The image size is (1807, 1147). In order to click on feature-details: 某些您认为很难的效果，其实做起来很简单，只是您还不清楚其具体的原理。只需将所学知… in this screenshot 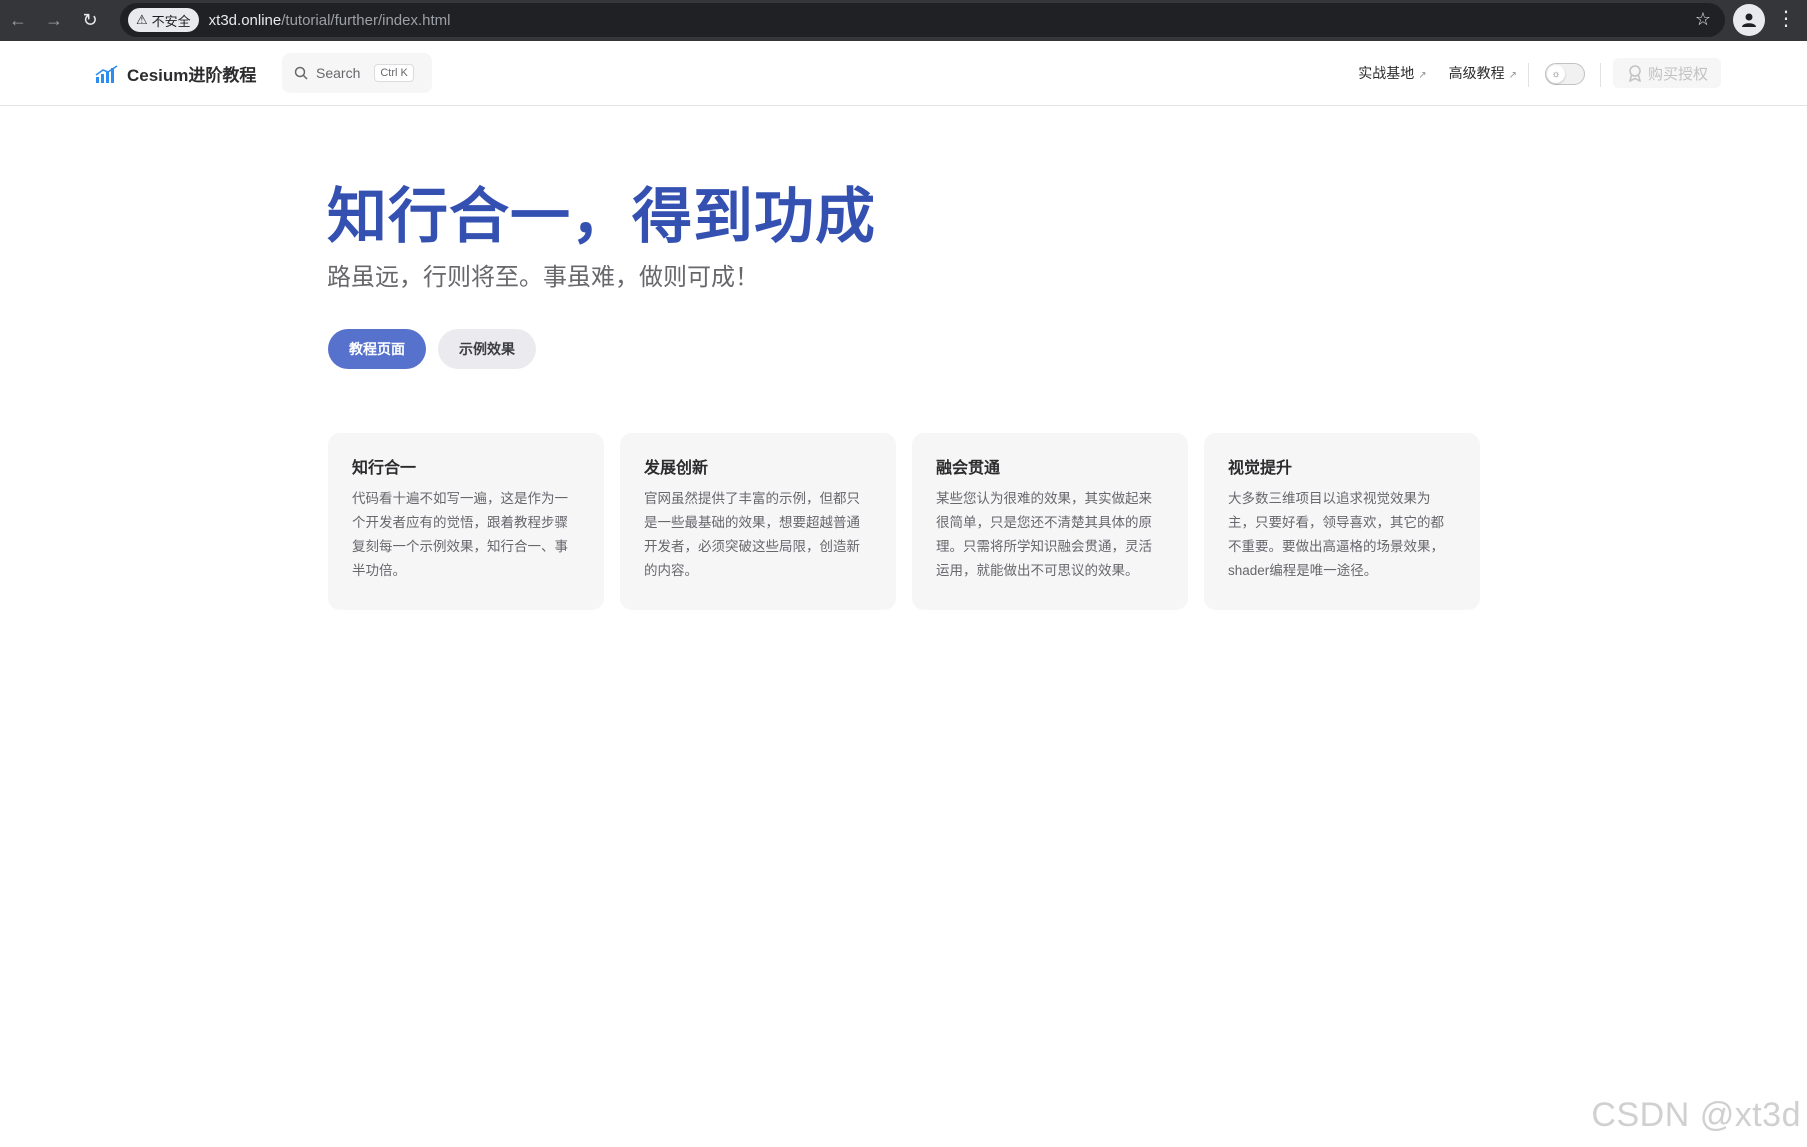, I will do `click(1044, 534)`.